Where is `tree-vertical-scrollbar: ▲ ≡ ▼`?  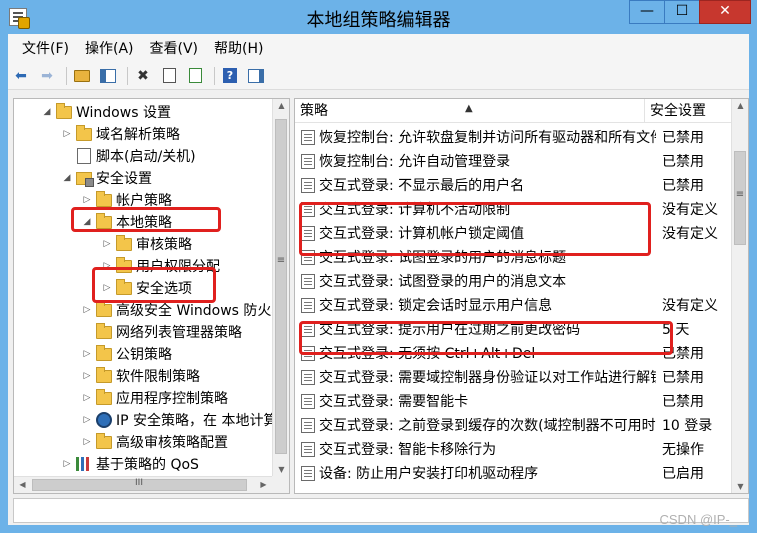
tree-vertical-scrollbar: ▲ ≡ ▼ is located at coordinates (280, 287).